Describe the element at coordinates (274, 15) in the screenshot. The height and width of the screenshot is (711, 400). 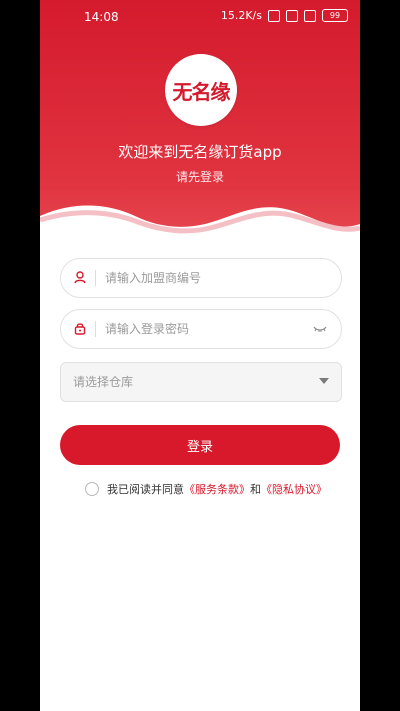
I see `bluetooth-icon` at that location.